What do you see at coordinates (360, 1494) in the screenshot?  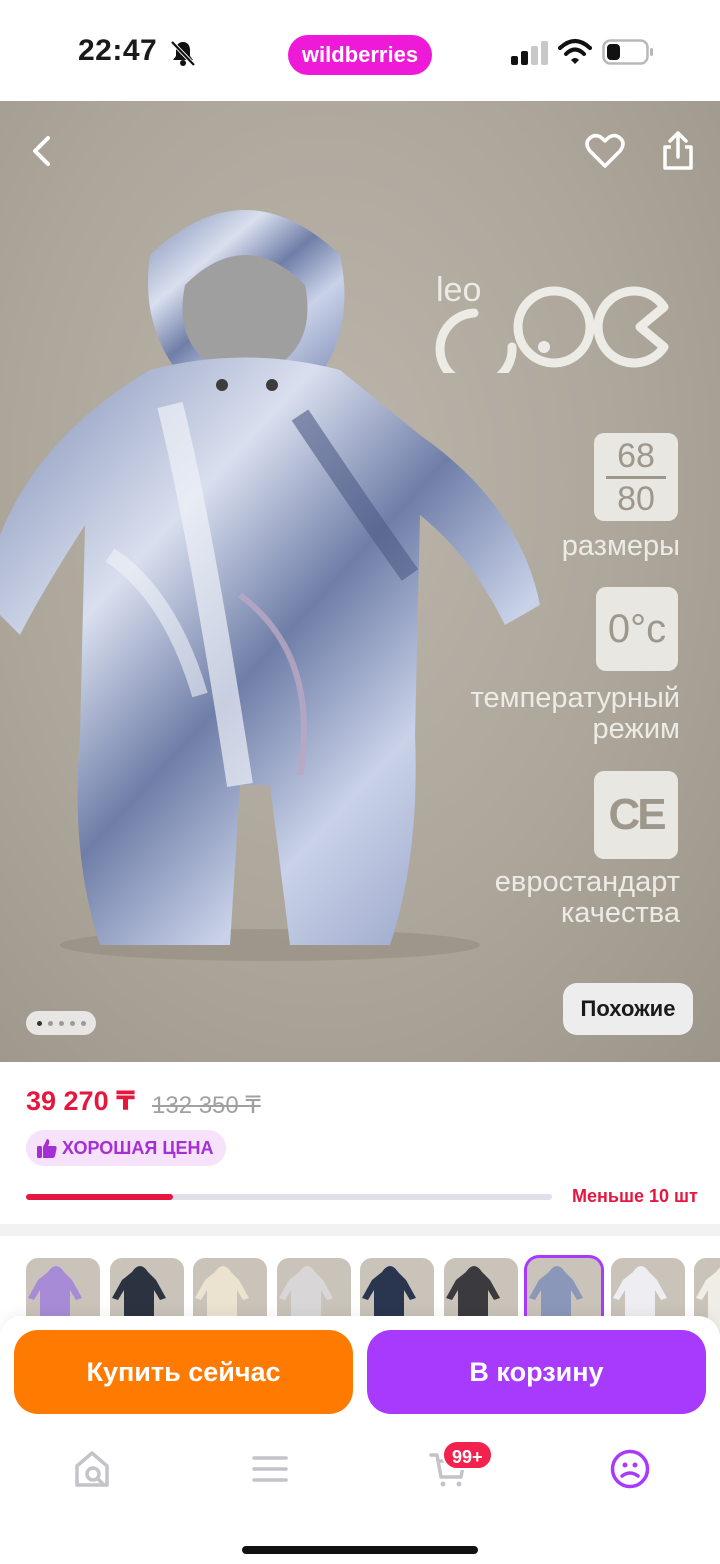 I see `tab-bar: 99+` at bounding box center [360, 1494].